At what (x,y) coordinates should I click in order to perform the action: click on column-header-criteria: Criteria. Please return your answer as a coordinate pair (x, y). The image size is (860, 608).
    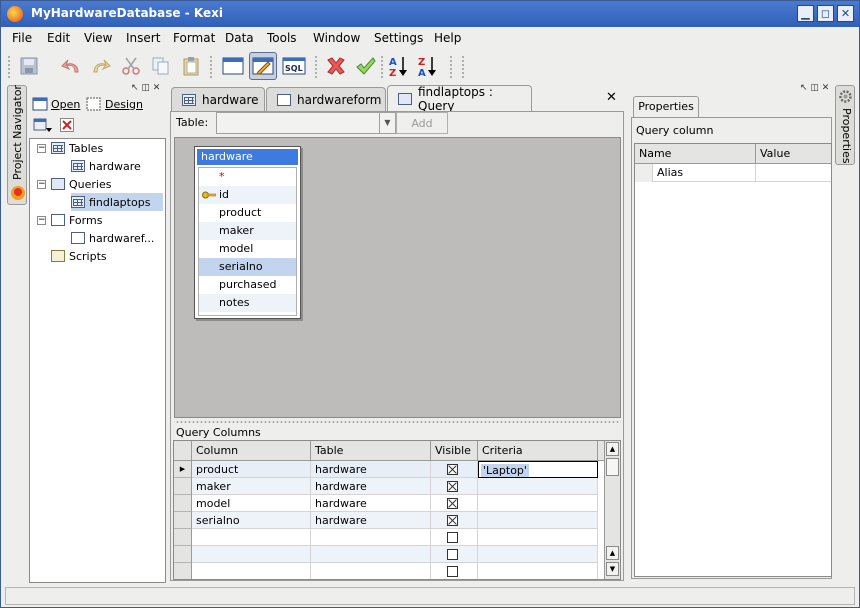
    Looking at the image, I should click on (538, 451).